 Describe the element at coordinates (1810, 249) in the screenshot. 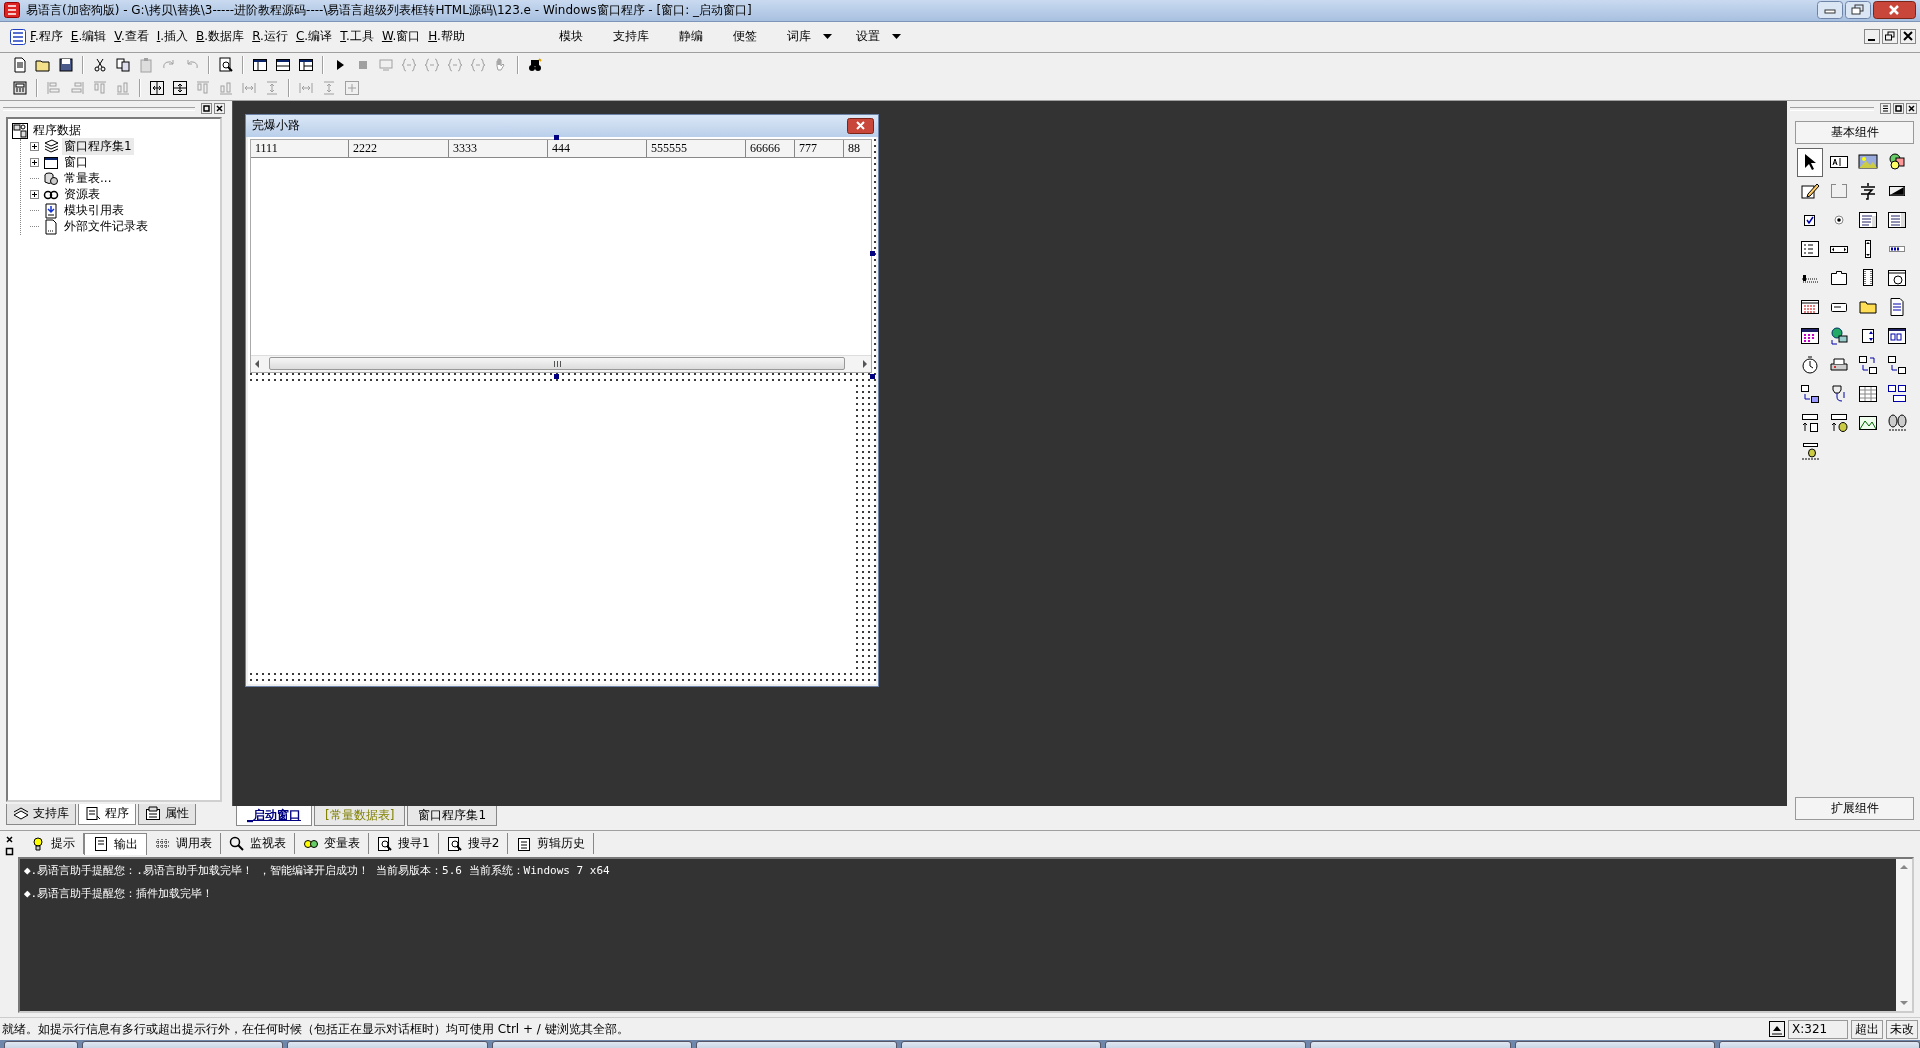

I see `checklist-icon` at that location.